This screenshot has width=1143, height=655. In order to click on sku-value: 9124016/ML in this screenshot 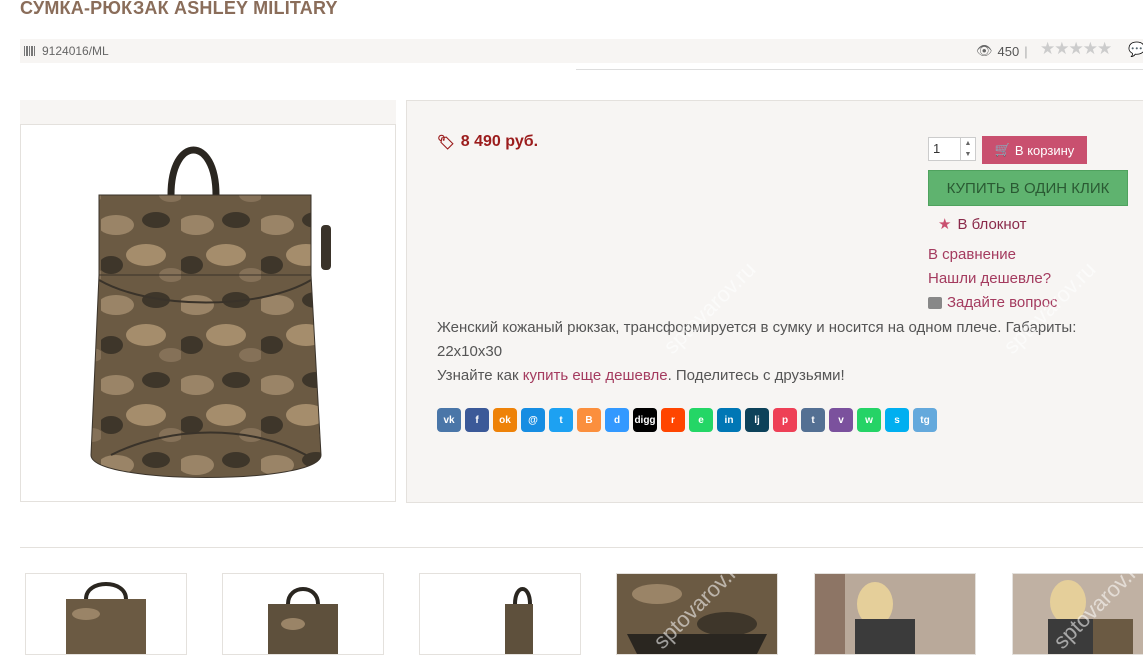, I will do `click(75, 51)`.